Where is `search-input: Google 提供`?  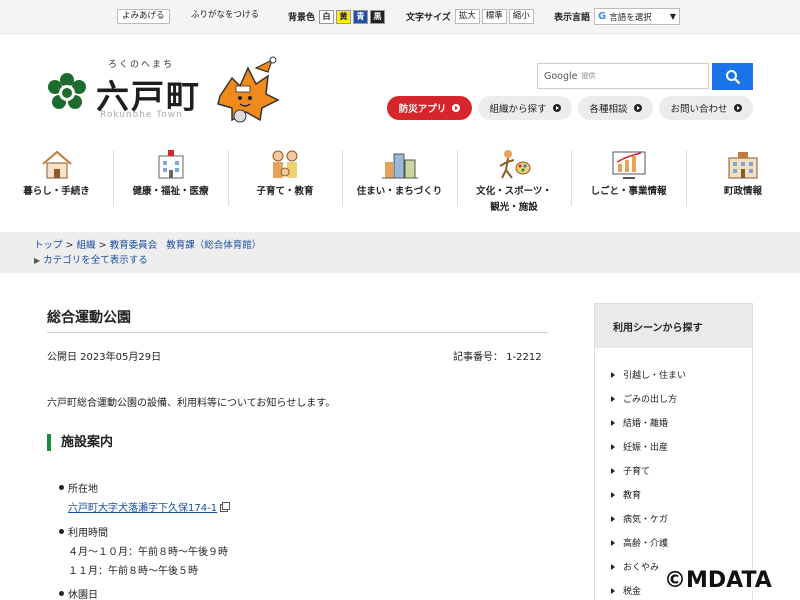 search-input: Google 提供 is located at coordinates (623, 76).